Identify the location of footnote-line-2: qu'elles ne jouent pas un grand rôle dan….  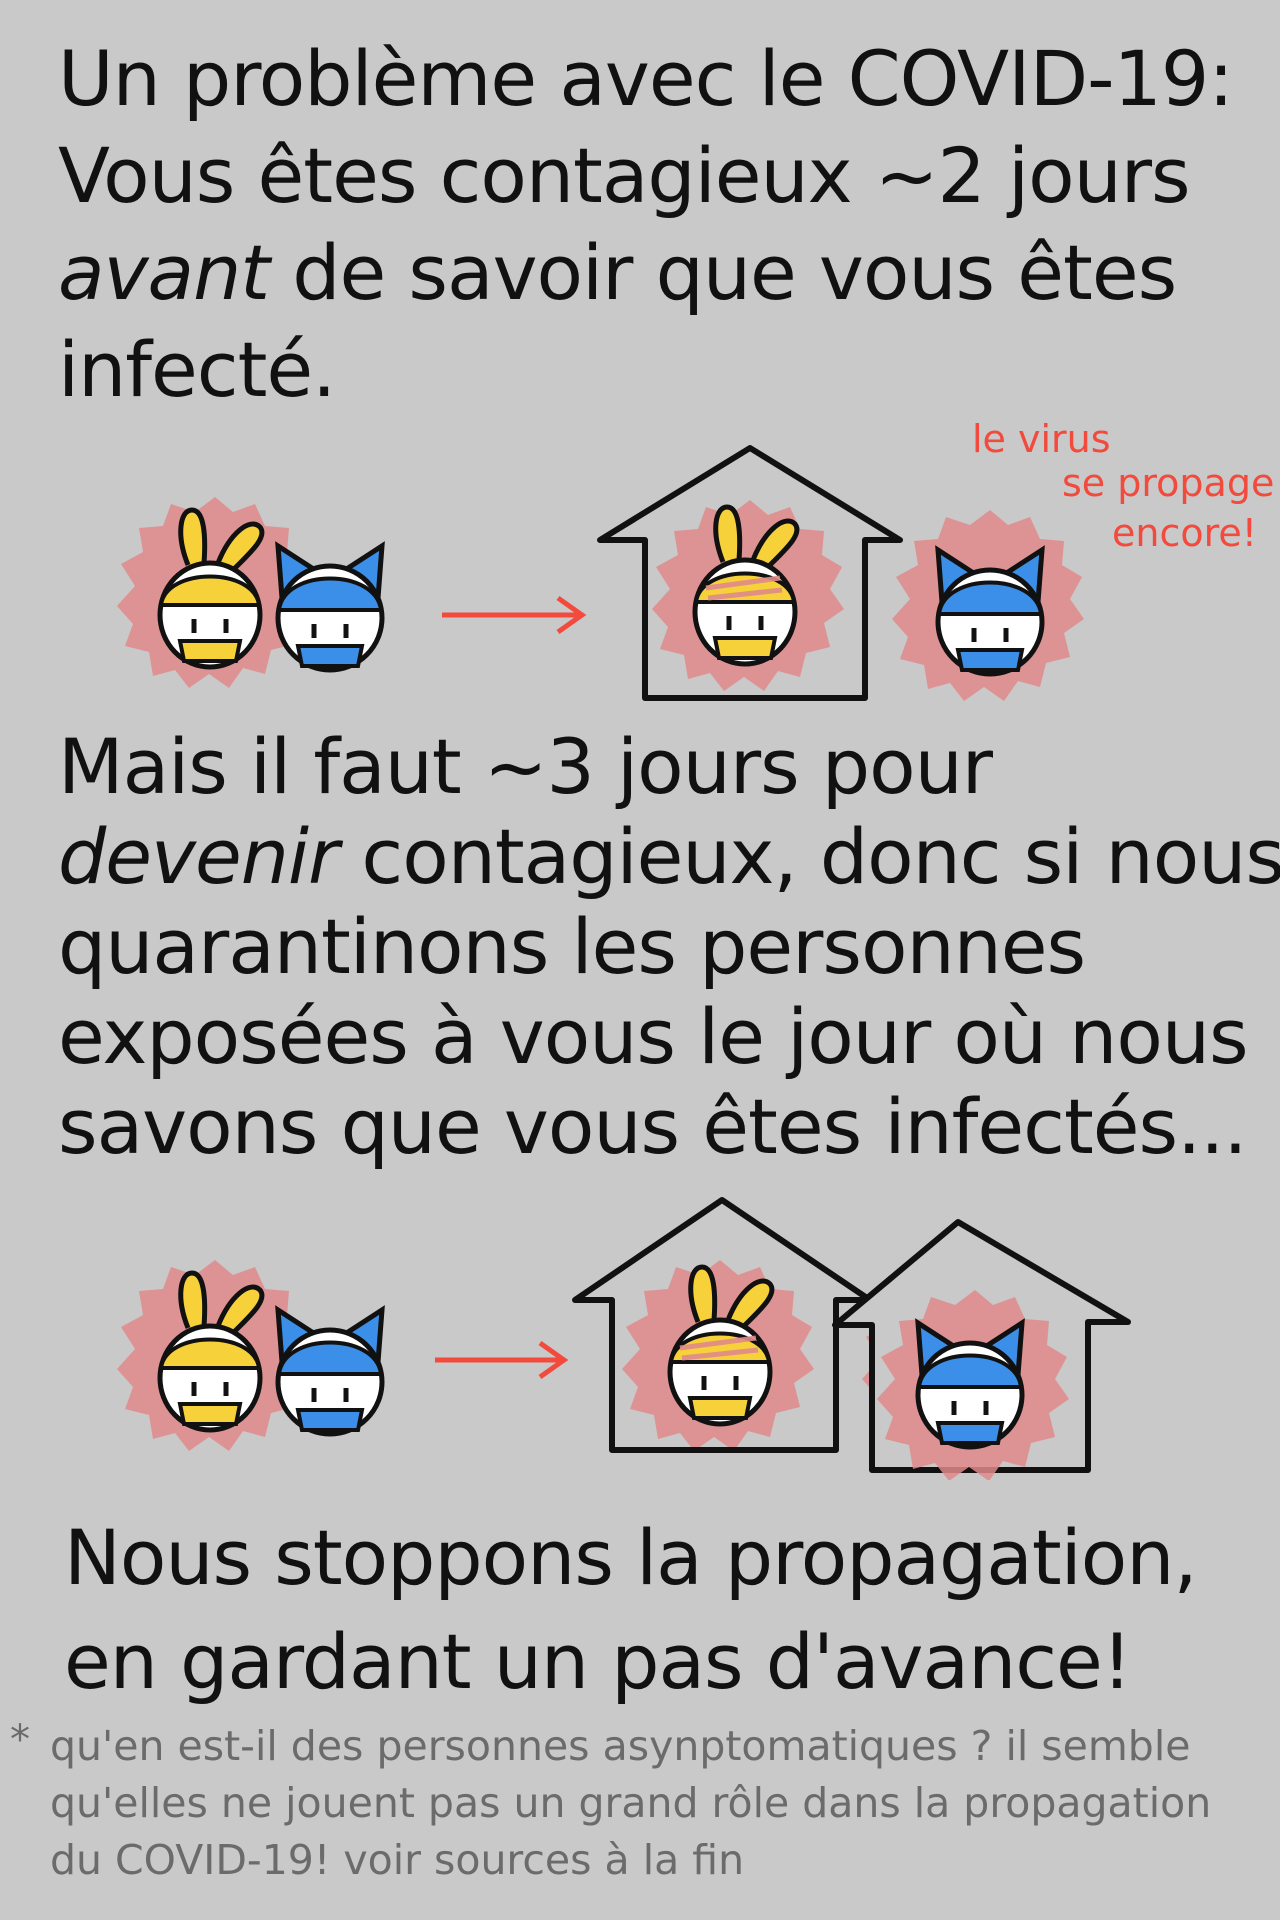
(631, 1803).